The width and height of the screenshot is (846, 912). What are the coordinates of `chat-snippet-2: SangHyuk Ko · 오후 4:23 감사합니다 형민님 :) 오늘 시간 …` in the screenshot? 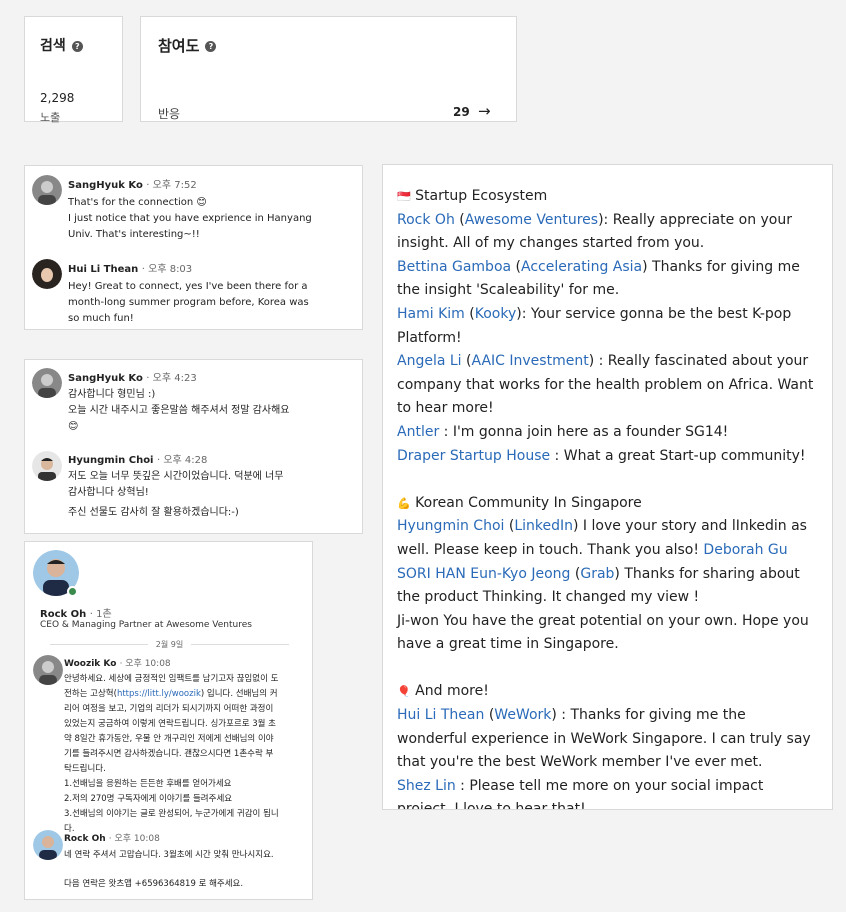 It's located at (193, 446).